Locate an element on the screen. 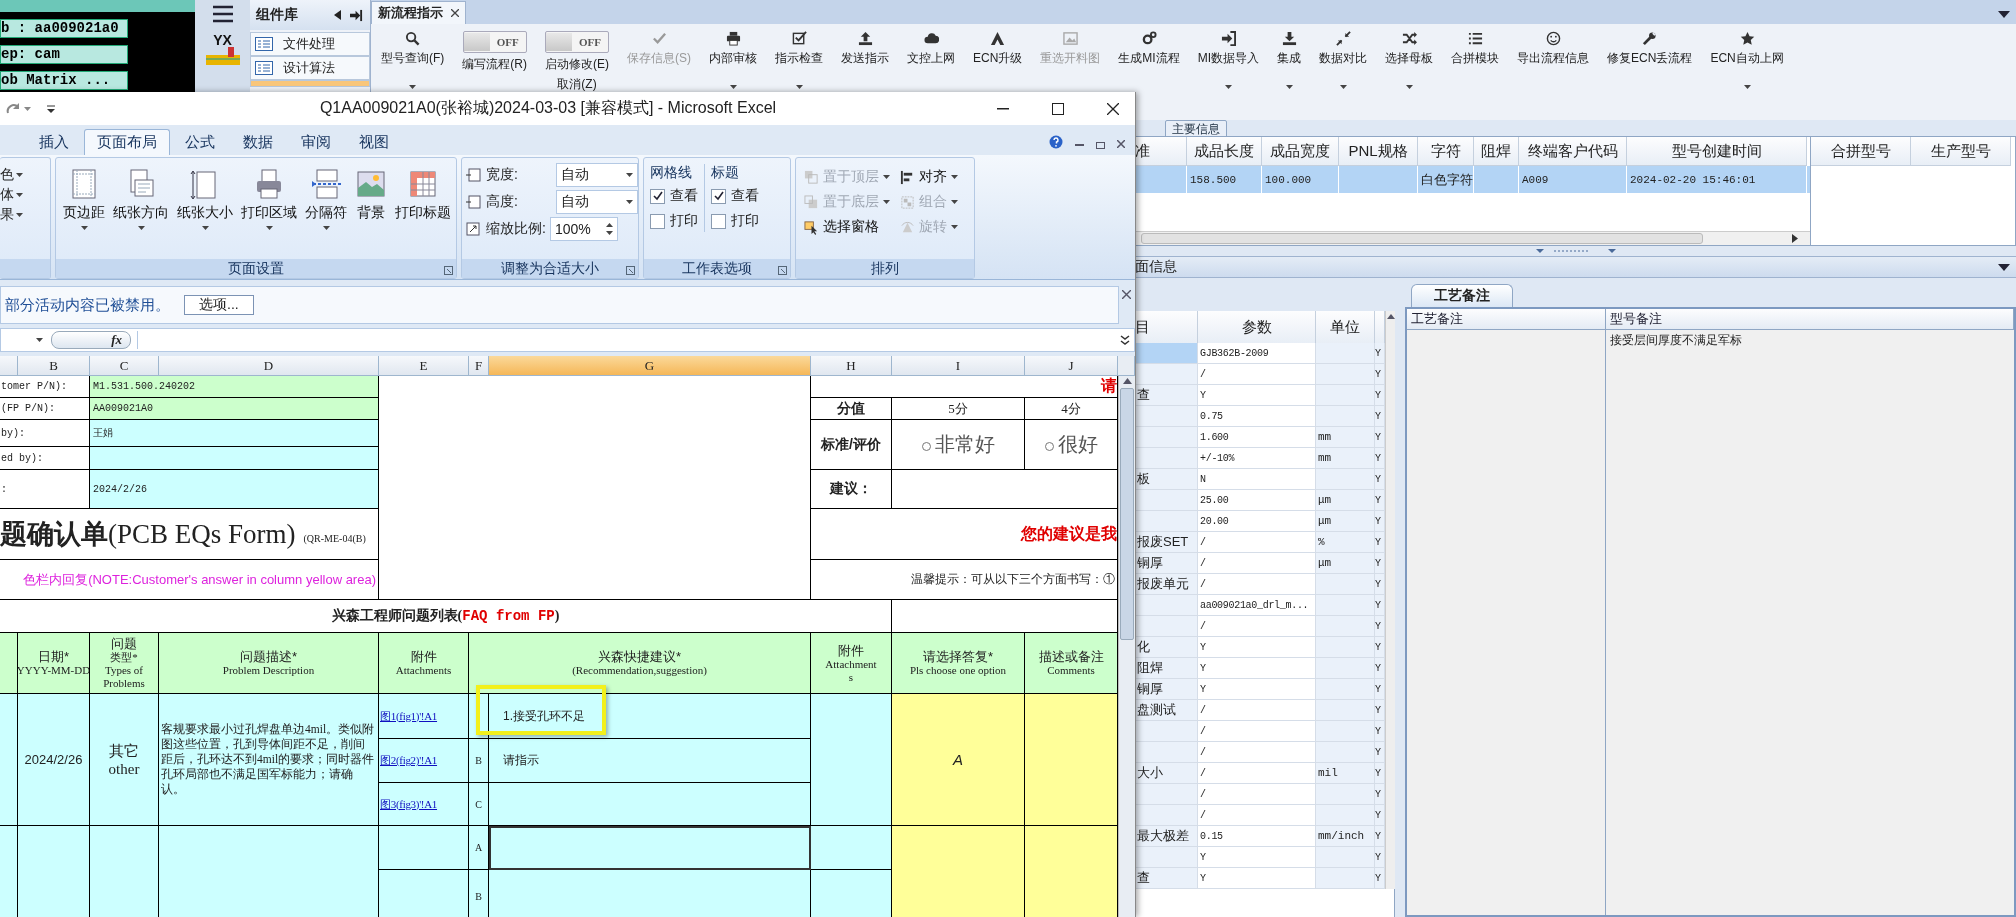 The height and width of the screenshot is (917, 2016). column-header: 终端客户代码 is located at coordinates (1573, 151).